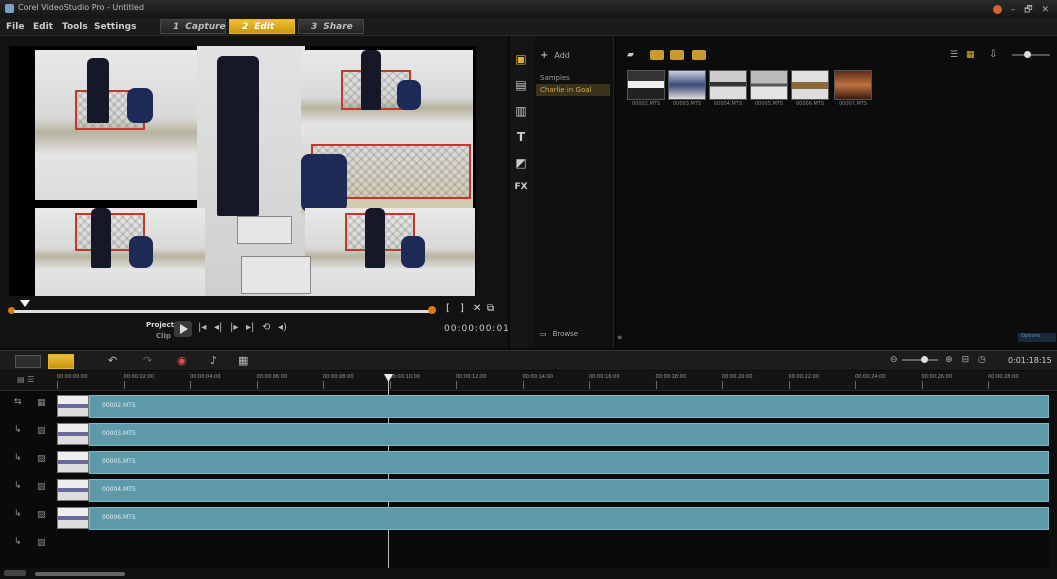  I want to click on corel-orb-icon, so click(997, 9).